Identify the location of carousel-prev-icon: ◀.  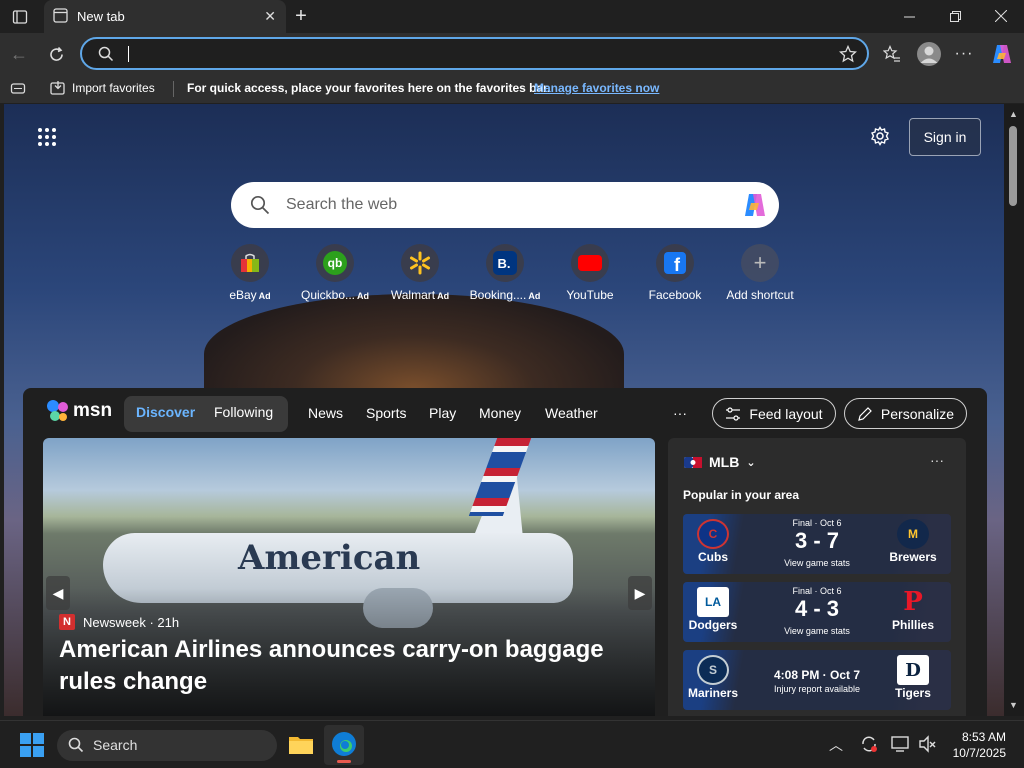
(58, 593).